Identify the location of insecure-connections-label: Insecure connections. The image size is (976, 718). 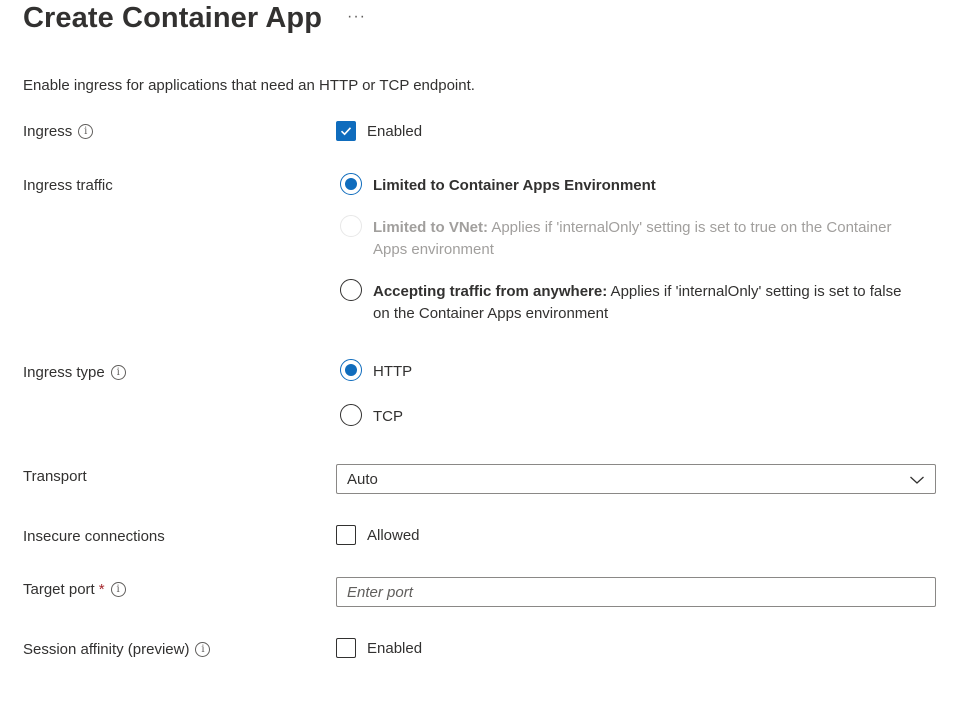
(94, 536).